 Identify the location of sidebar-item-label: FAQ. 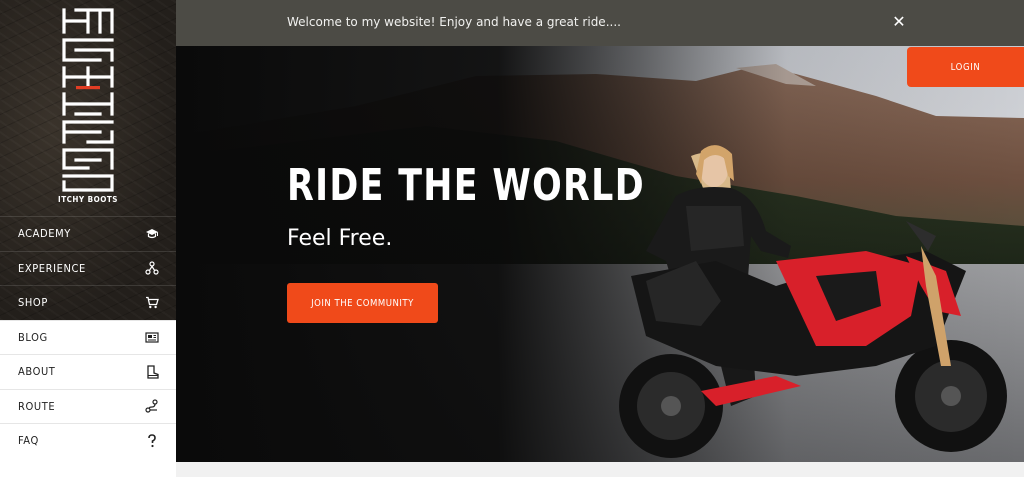
(28, 441).